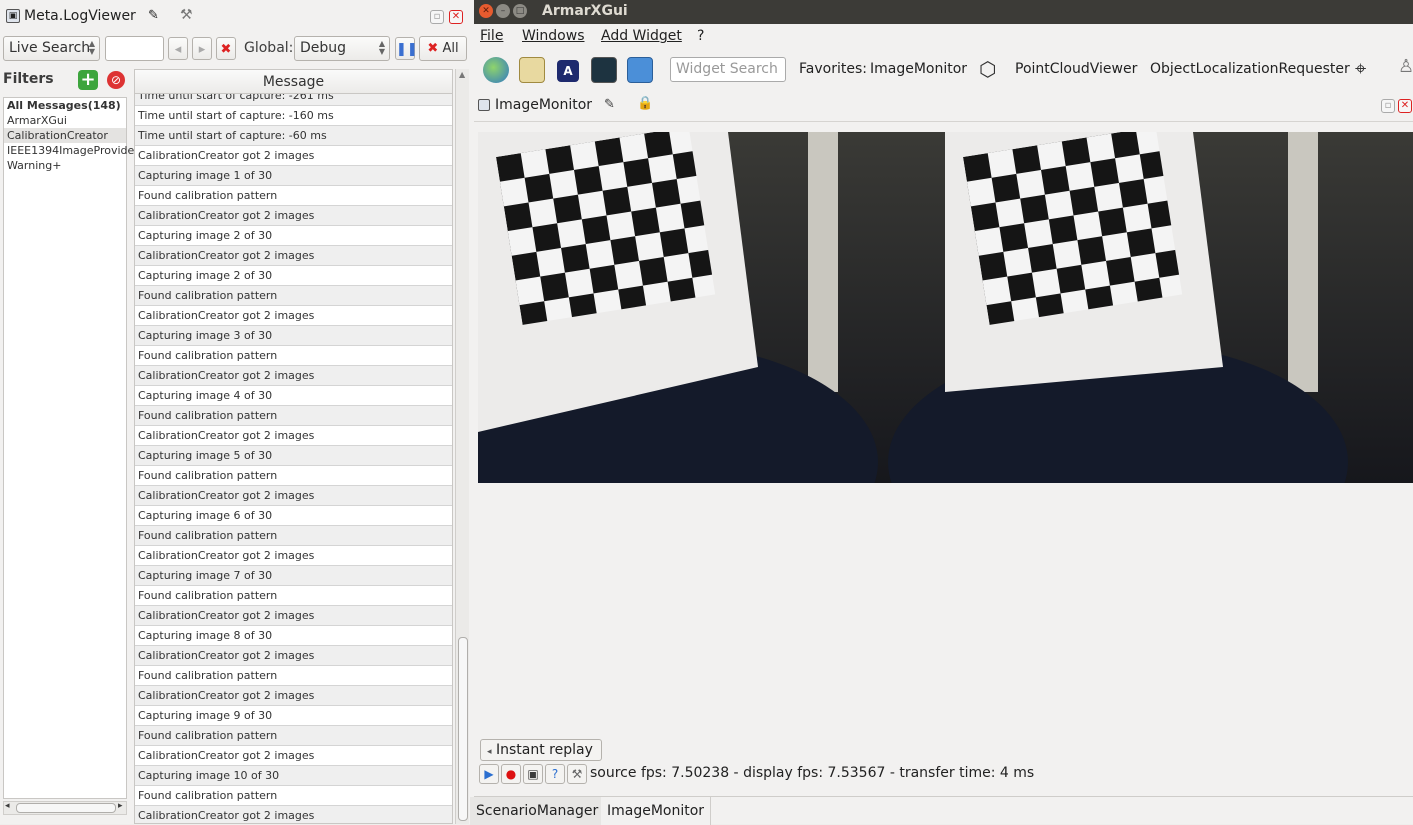 The height and width of the screenshot is (825, 1413). I want to click on scroll-icon, so click(532, 70).